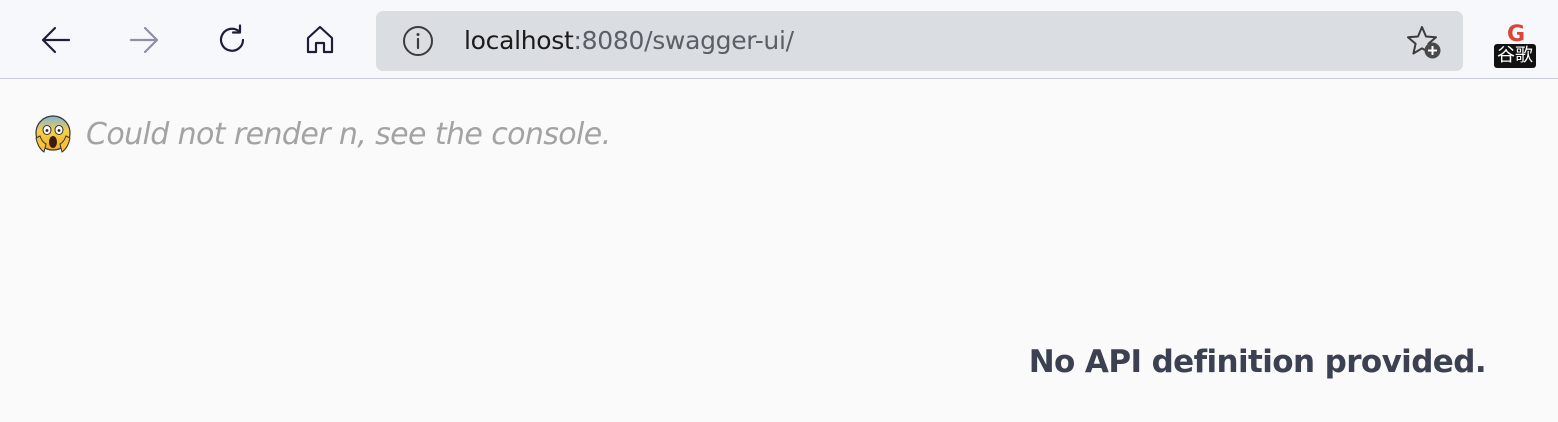 This screenshot has width=1558, height=422. I want to click on add-favorite-button, so click(1424, 42).